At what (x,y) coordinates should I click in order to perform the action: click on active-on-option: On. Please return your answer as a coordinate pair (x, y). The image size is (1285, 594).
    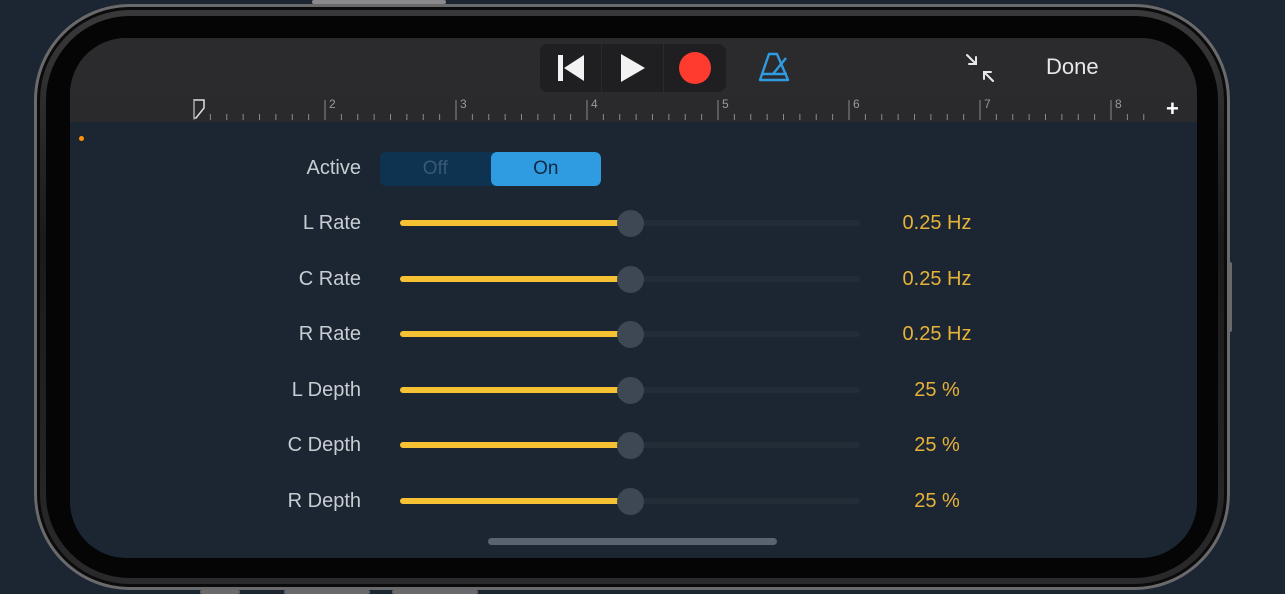
    Looking at the image, I should click on (545, 169).